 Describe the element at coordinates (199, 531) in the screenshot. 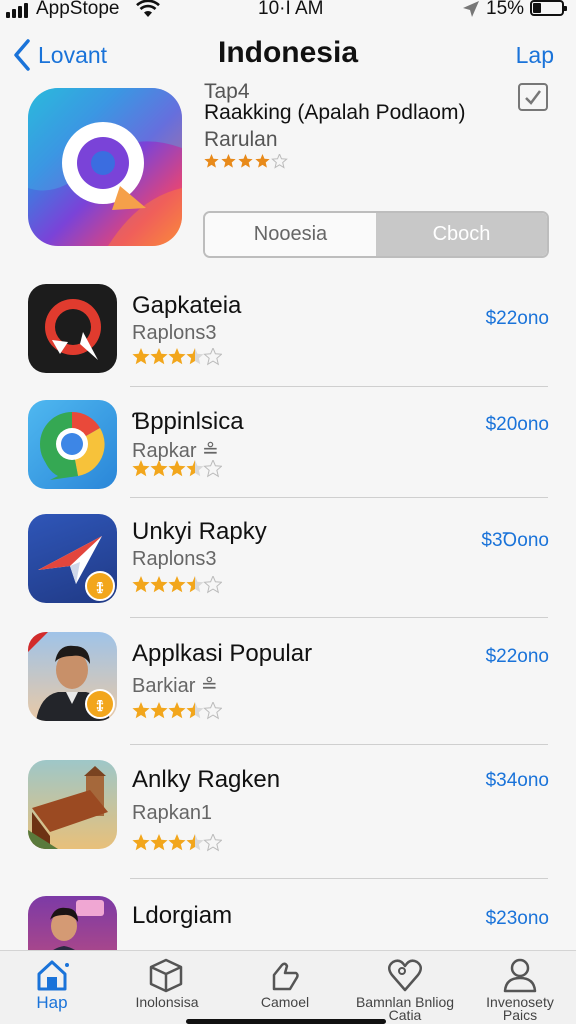

I see `app-name: Unkyi Rapky` at that location.